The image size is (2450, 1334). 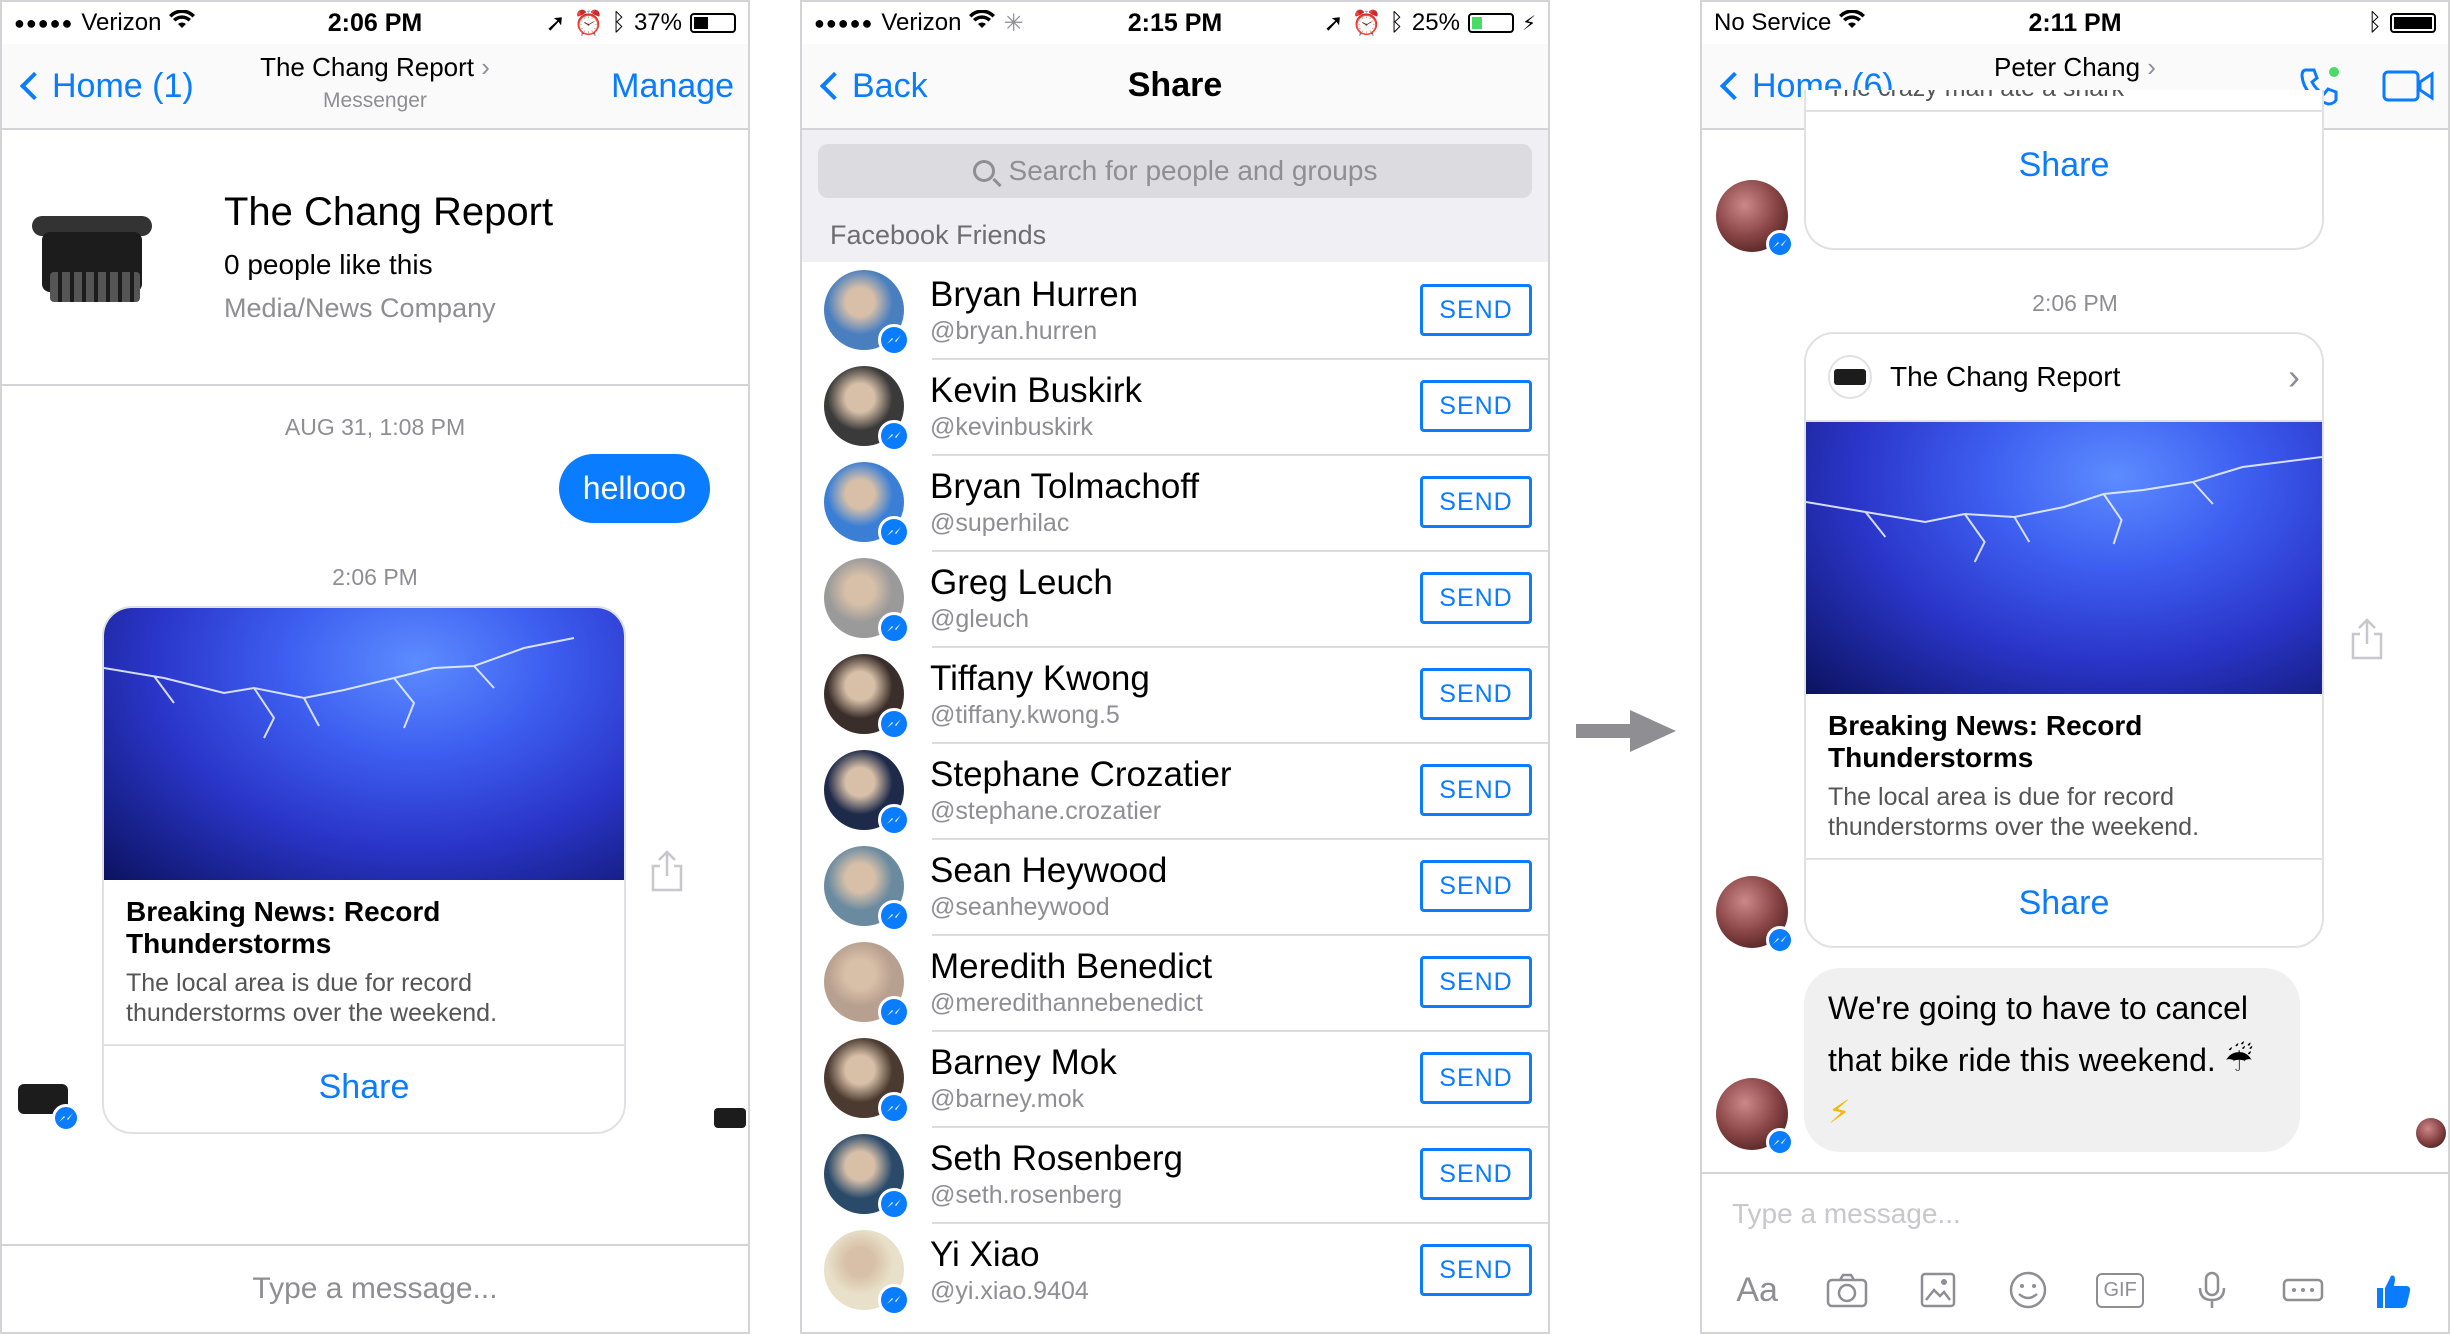 What do you see at coordinates (1175, 1174) in the screenshot?
I see `friend-row: Seth Rosenberg @seth.rosenberg SEND` at bounding box center [1175, 1174].